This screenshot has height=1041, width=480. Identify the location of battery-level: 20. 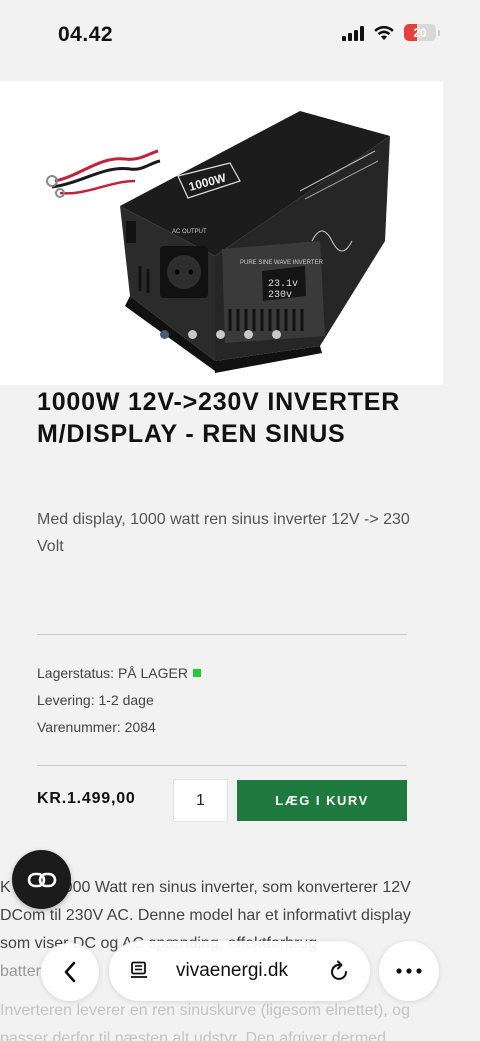
(420, 32).